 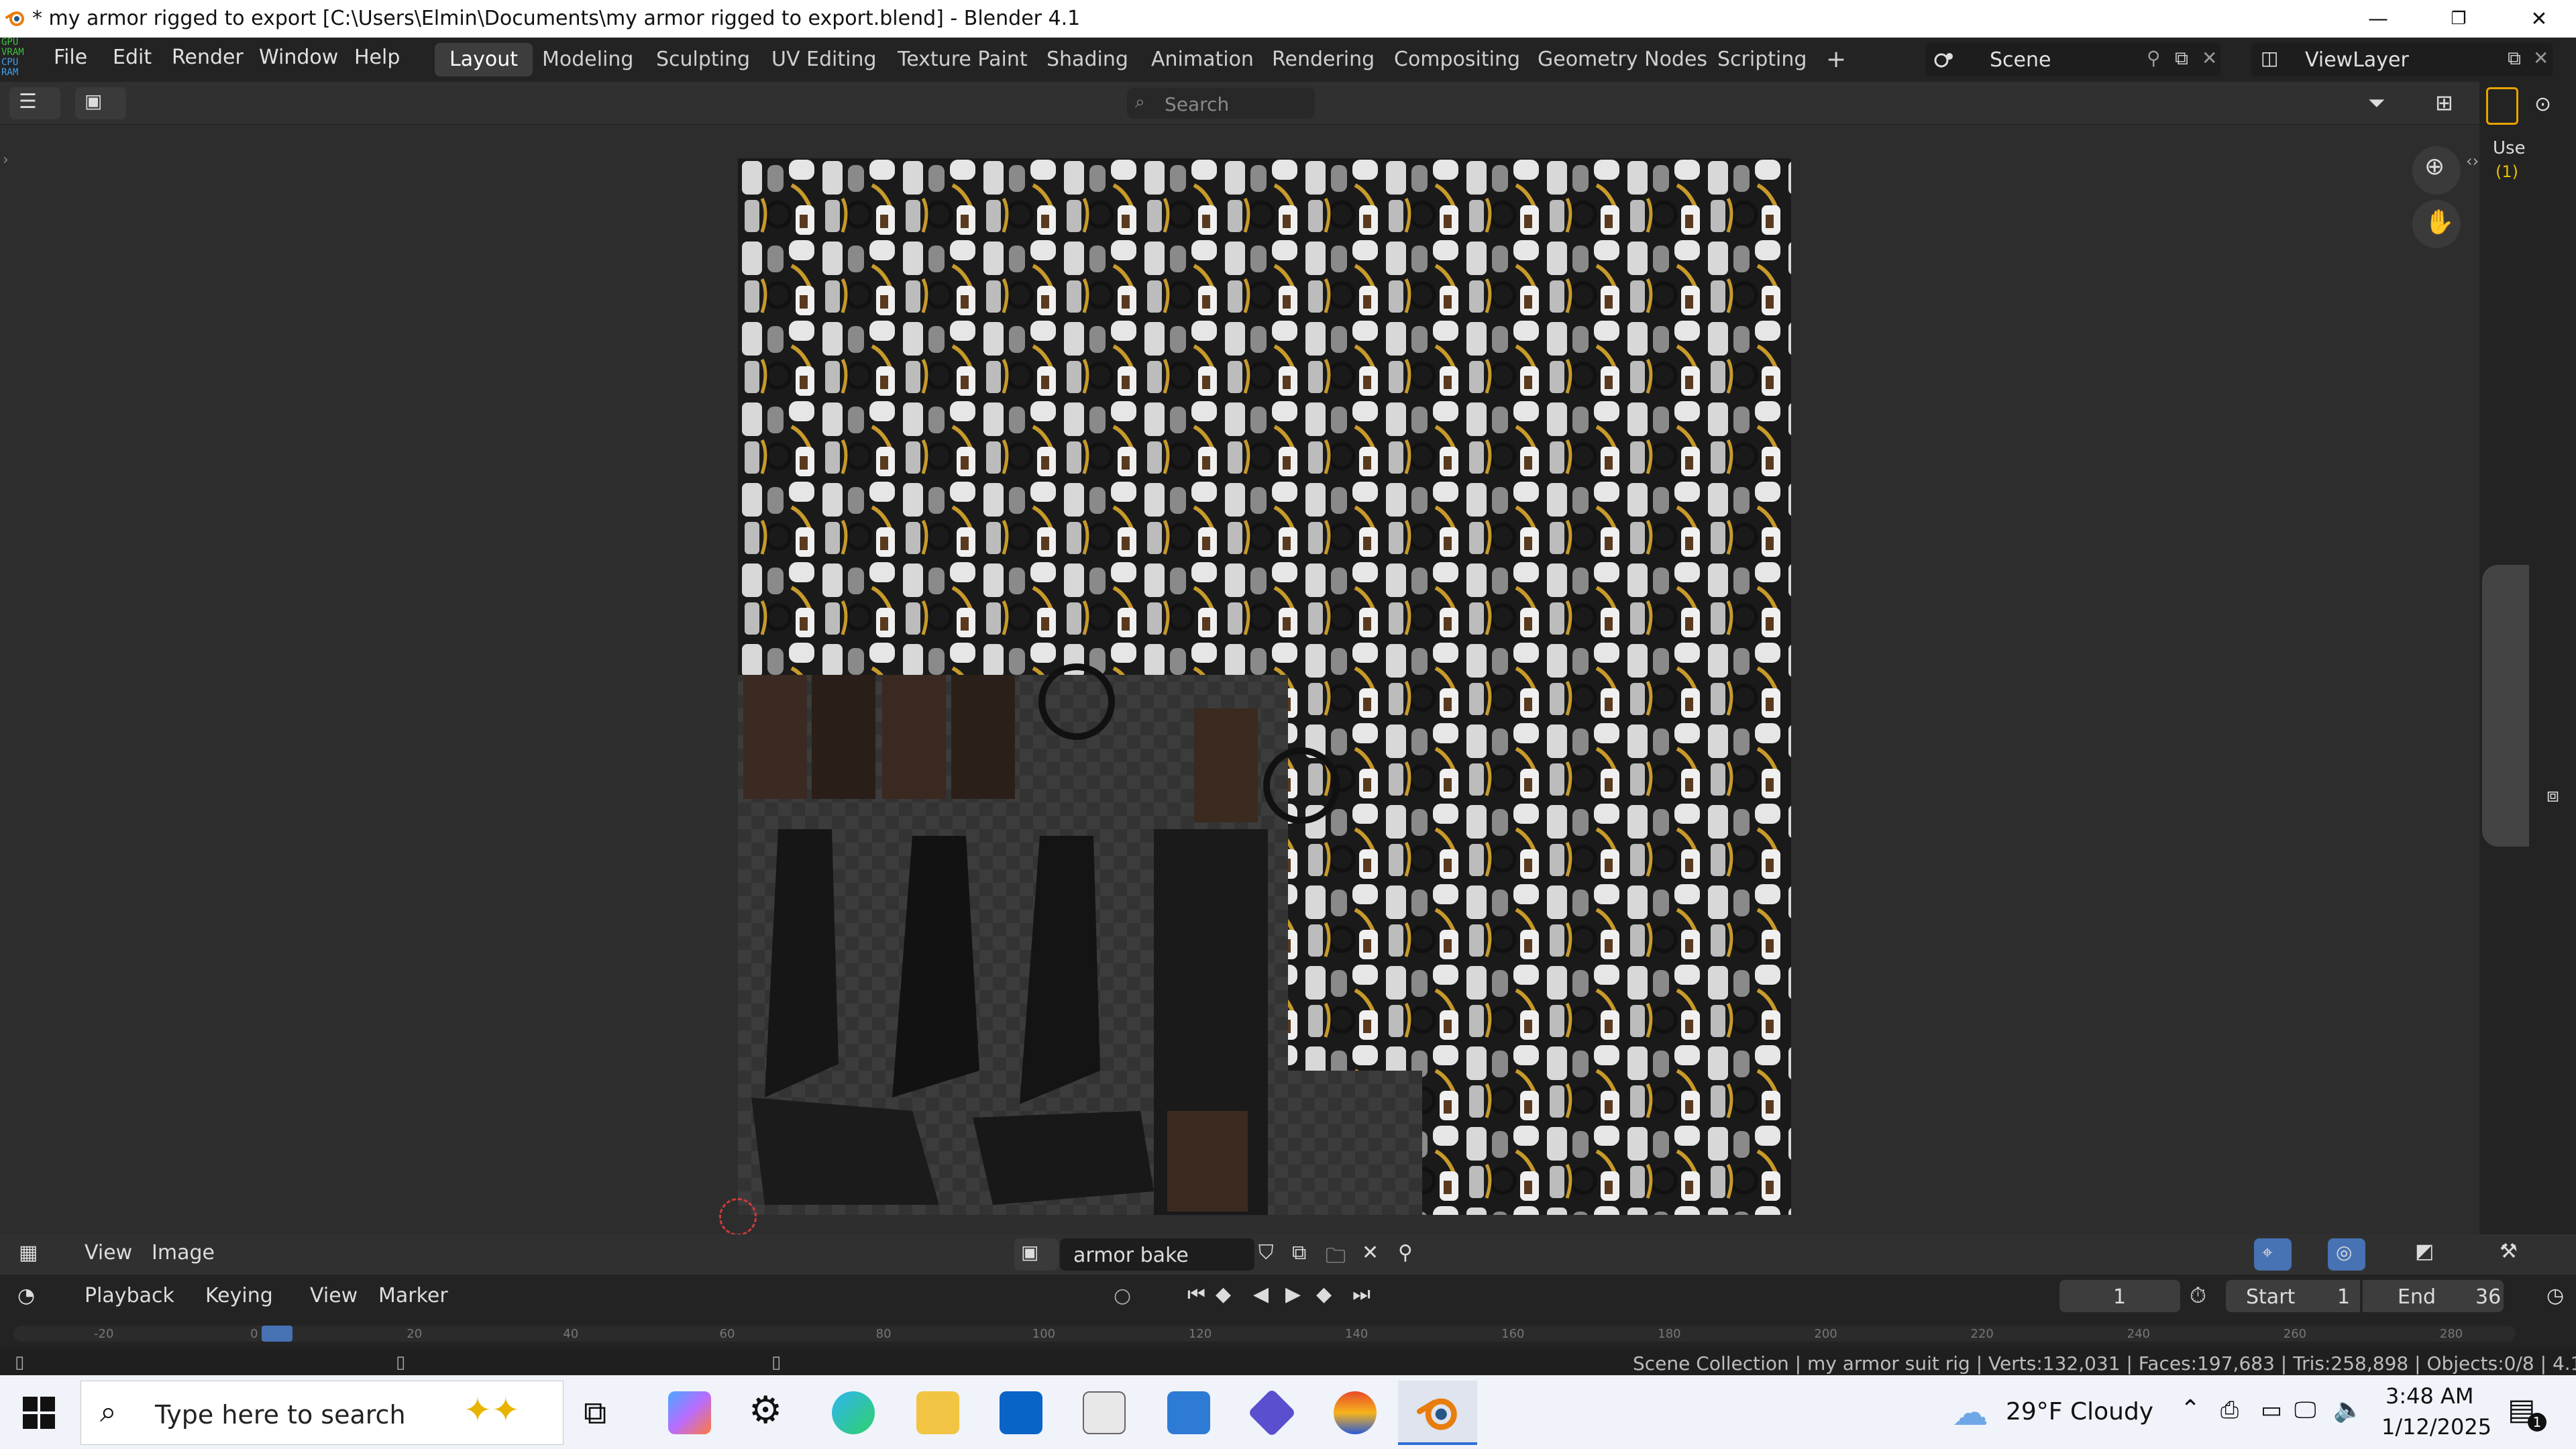 What do you see at coordinates (595, 1413) in the screenshot?
I see `task-view-icon: ⧉` at bounding box center [595, 1413].